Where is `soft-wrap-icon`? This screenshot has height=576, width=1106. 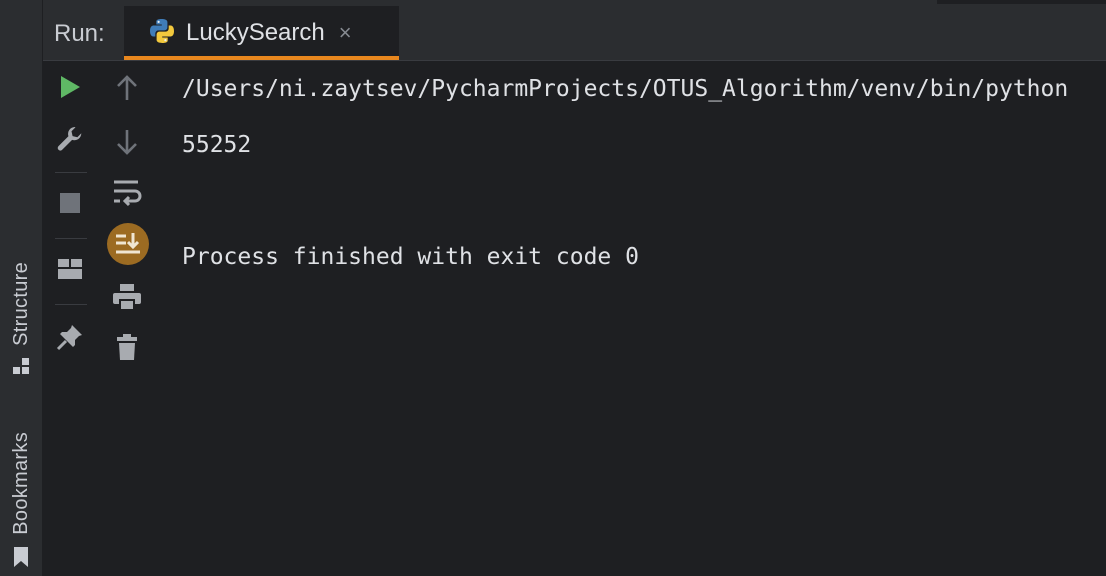
soft-wrap-icon is located at coordinates (127, 195).